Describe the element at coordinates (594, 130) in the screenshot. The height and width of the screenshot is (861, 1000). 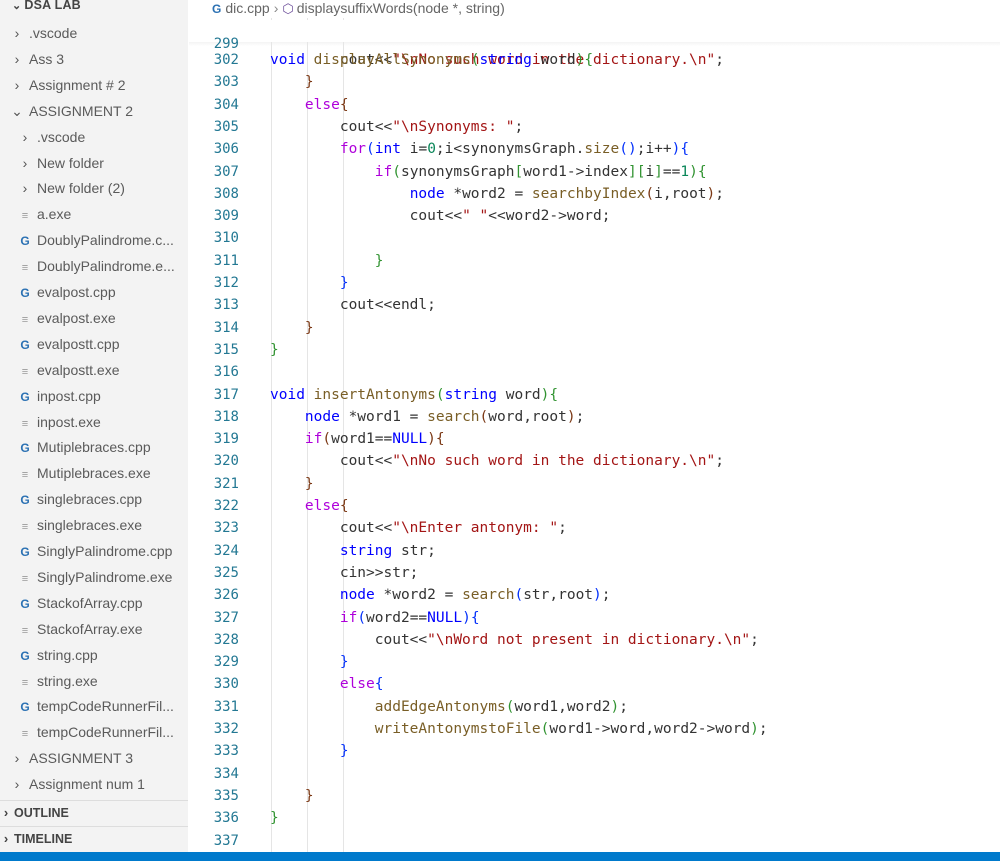
I see `code-line: 305 cout<<"\nSynonyms: ";` at that location.